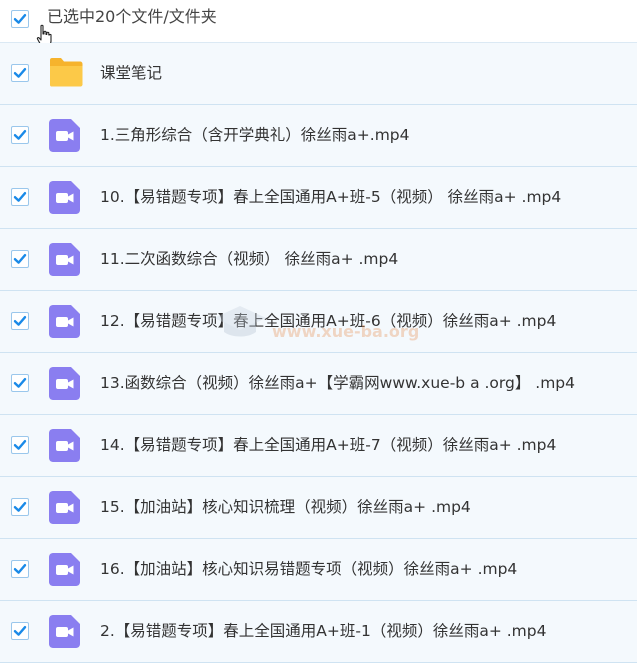  I want to click on list-item: 14.【易错题专项】春上全国通用A+班-7（视频）徐丝雨a+ .mp4, so click(318, 446).